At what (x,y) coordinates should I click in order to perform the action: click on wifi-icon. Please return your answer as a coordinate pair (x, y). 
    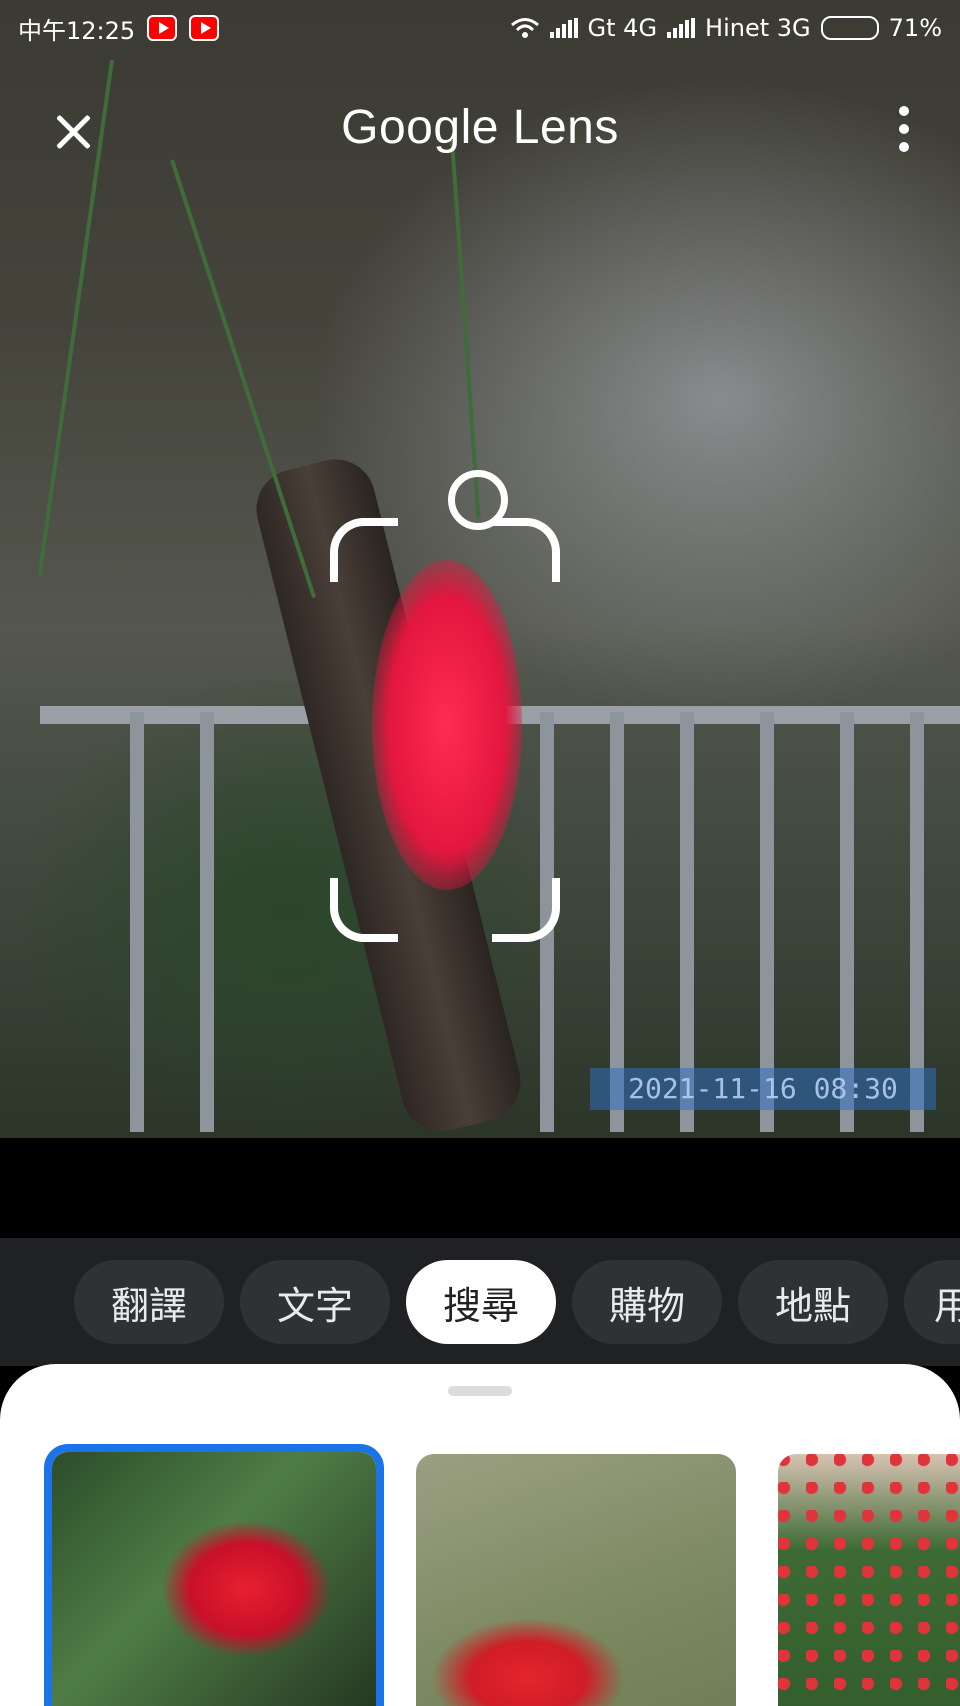
    Looking at the image, I should click on (524, 28).